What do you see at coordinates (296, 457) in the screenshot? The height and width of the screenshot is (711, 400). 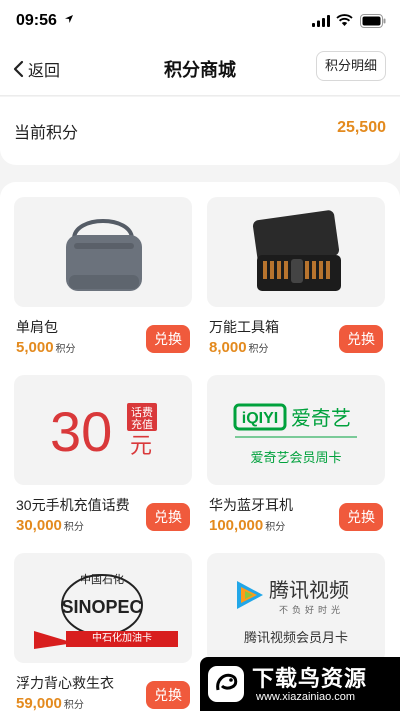 I see `iqiyi-card-title: 爱奇艺会员周卡` at bounding box center [296, 457].